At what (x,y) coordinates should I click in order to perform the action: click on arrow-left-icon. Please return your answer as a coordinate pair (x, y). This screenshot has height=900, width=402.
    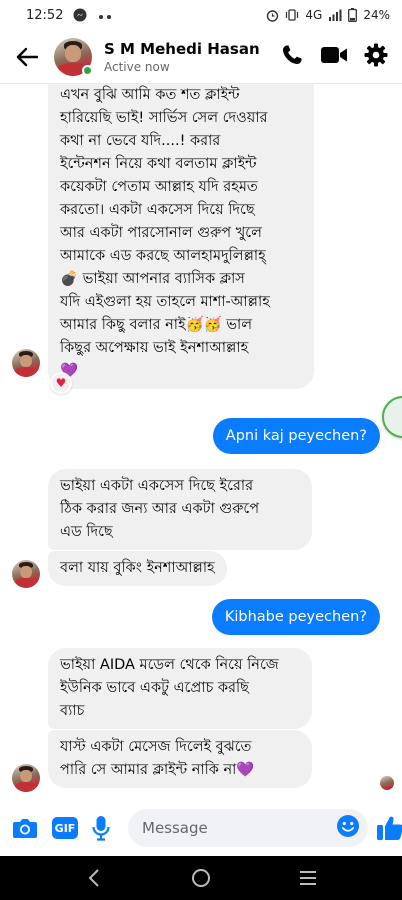
    Looking at the image, I should click on (27, 56).